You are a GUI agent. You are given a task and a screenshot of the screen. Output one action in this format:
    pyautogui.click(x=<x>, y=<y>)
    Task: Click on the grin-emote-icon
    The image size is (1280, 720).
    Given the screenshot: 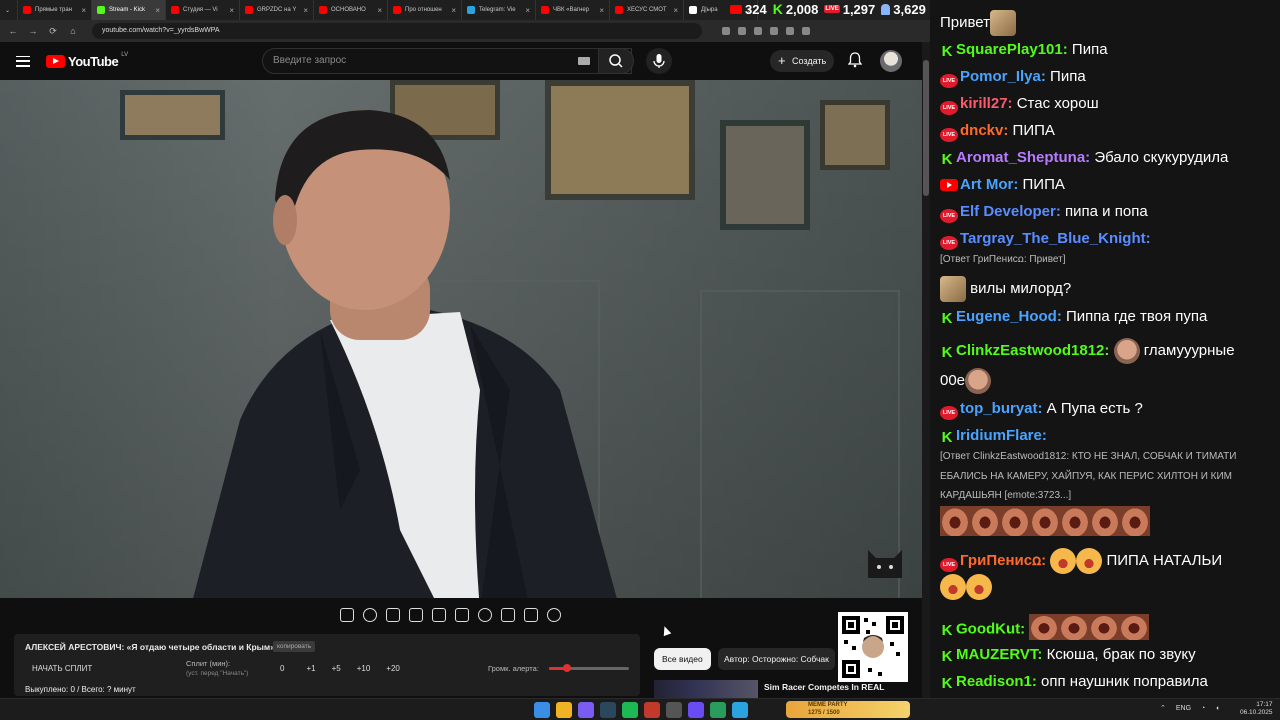 What is the action you would take?
    pyautogui.click(x=1063, y=561)
    